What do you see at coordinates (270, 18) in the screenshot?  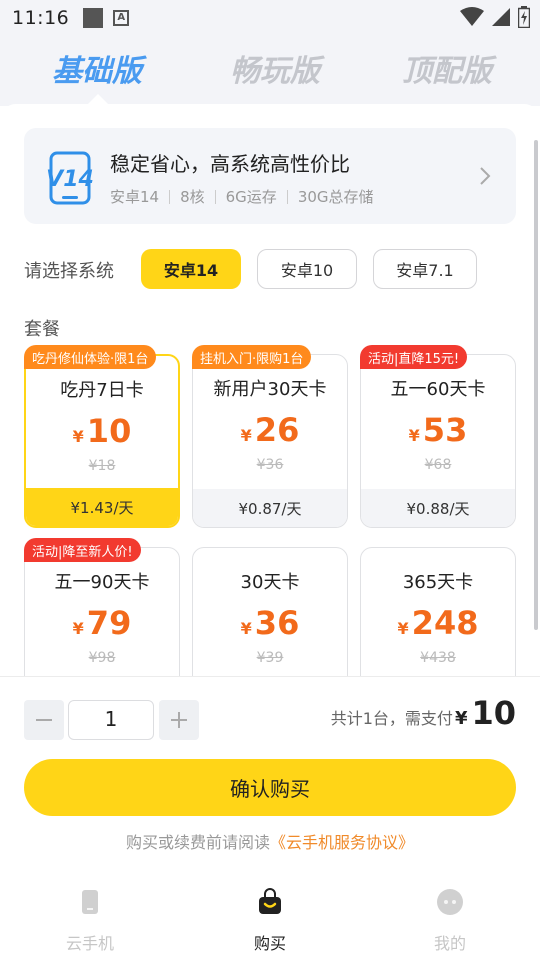 I see `status-bar: 11:16 A` at bounding box center [270, 18].